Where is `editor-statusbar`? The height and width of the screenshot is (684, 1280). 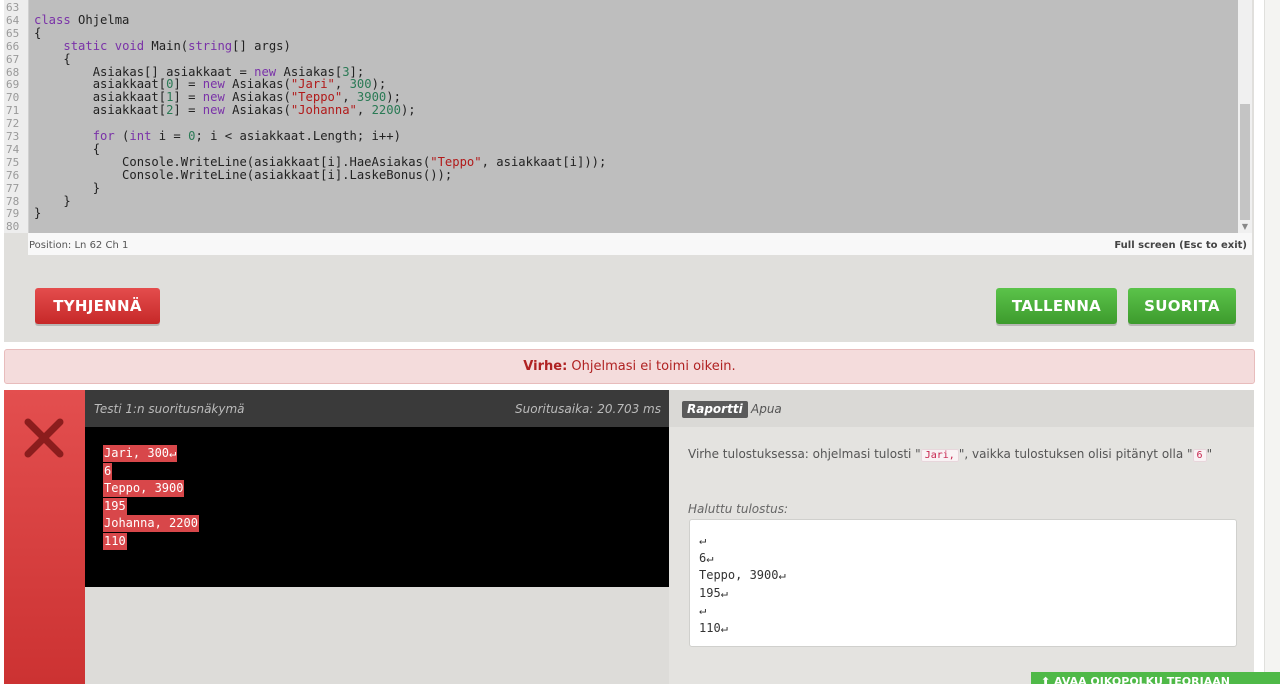 editor-statusbar is located at coordinates (640, 244).